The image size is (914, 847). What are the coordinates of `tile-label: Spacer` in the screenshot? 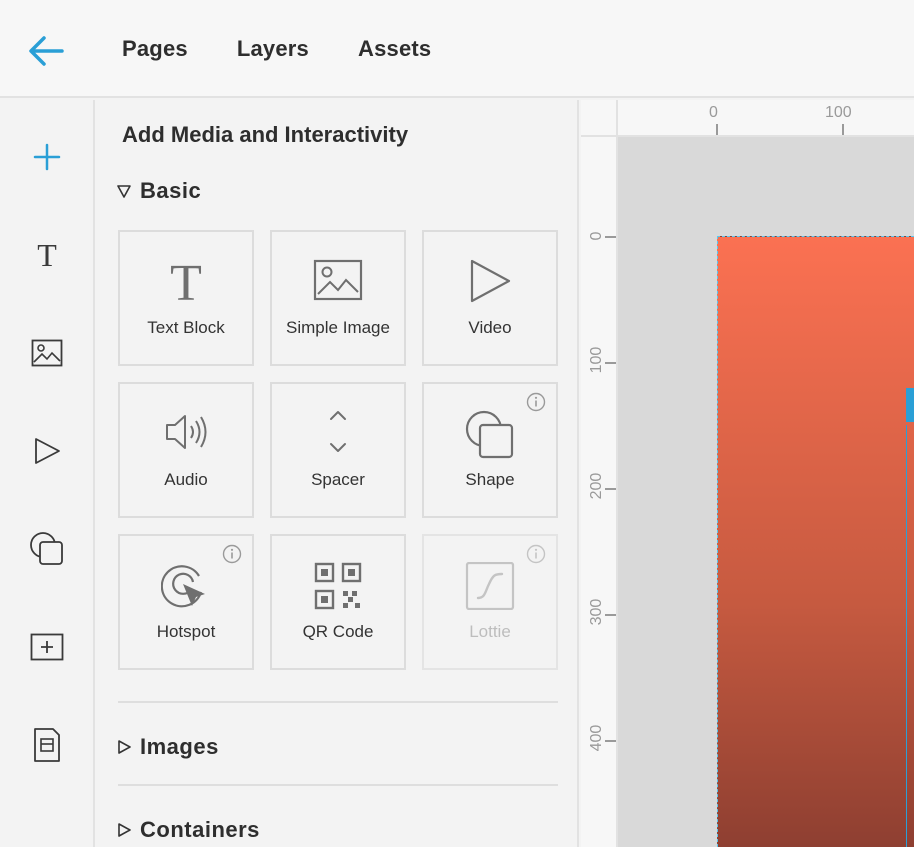 It's located at (338, 479).